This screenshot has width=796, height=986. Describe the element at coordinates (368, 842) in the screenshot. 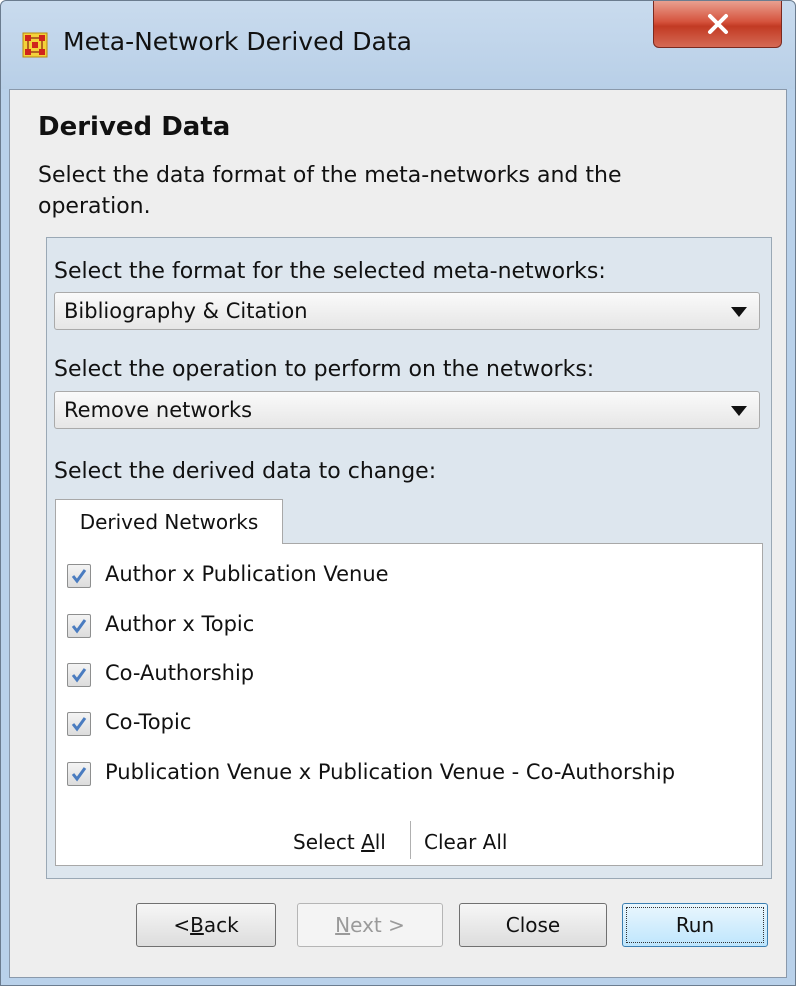

I see `select-all-mnemonic: A` at that location.